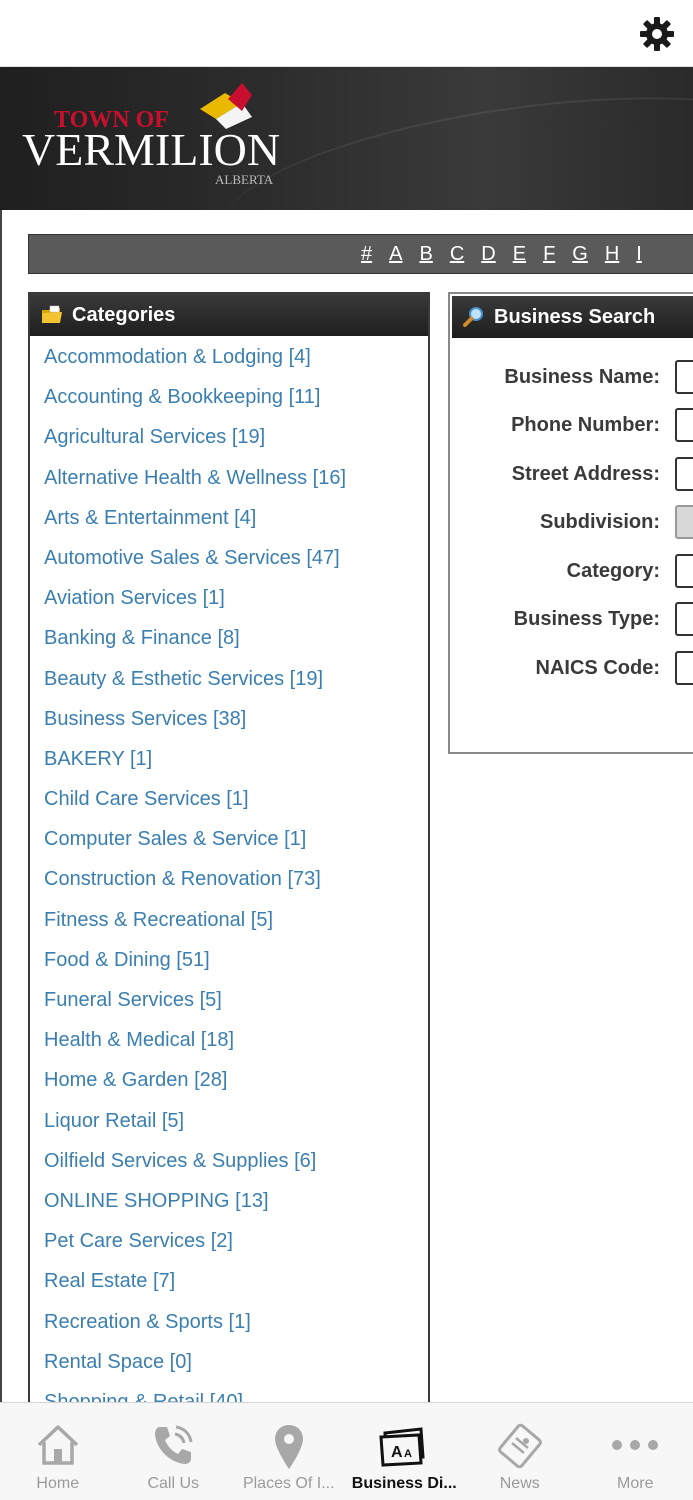 Image resolution: width=693 pixels, height=1500 pixels. Describe the element at coordinates (360, 254) in the screenshot. I see `alphabet-bar: # A B C D E F G H I` at that location.